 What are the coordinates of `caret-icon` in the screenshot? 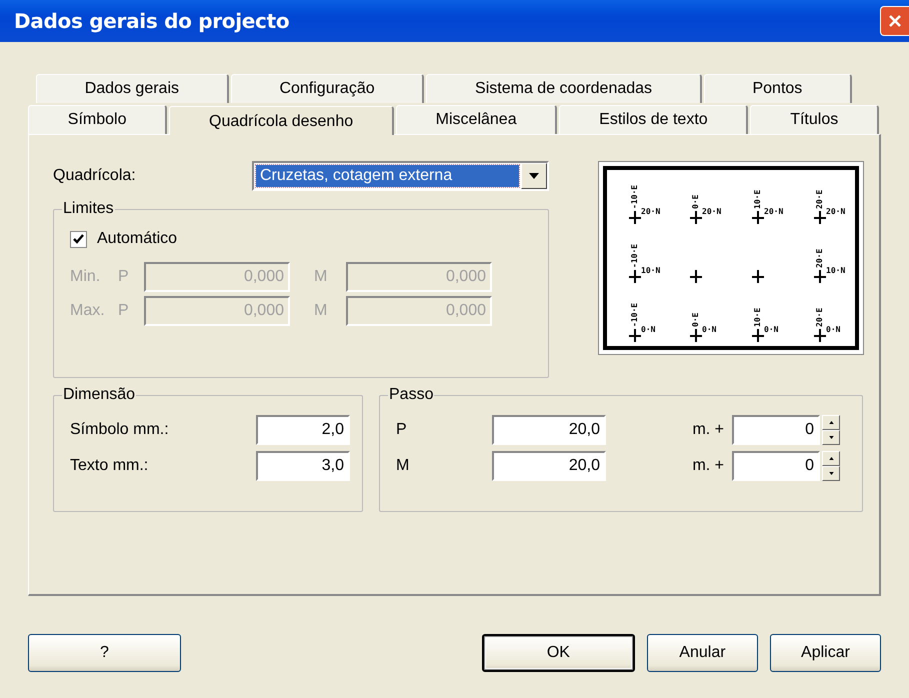 It's located at (534, 176).